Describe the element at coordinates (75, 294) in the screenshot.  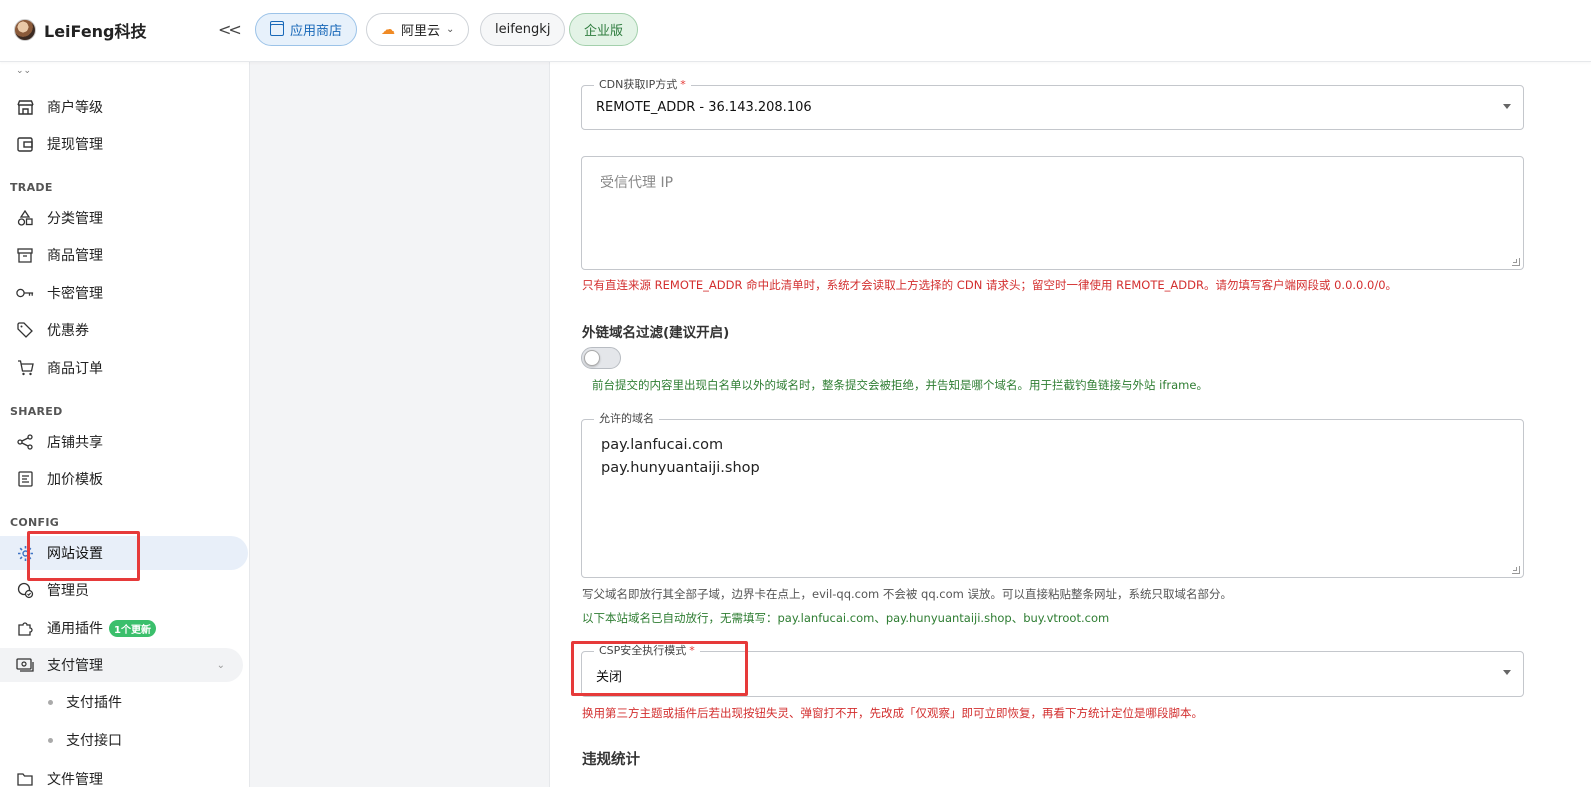
I see `sidebar-item-label: 卡密管理` at that location.